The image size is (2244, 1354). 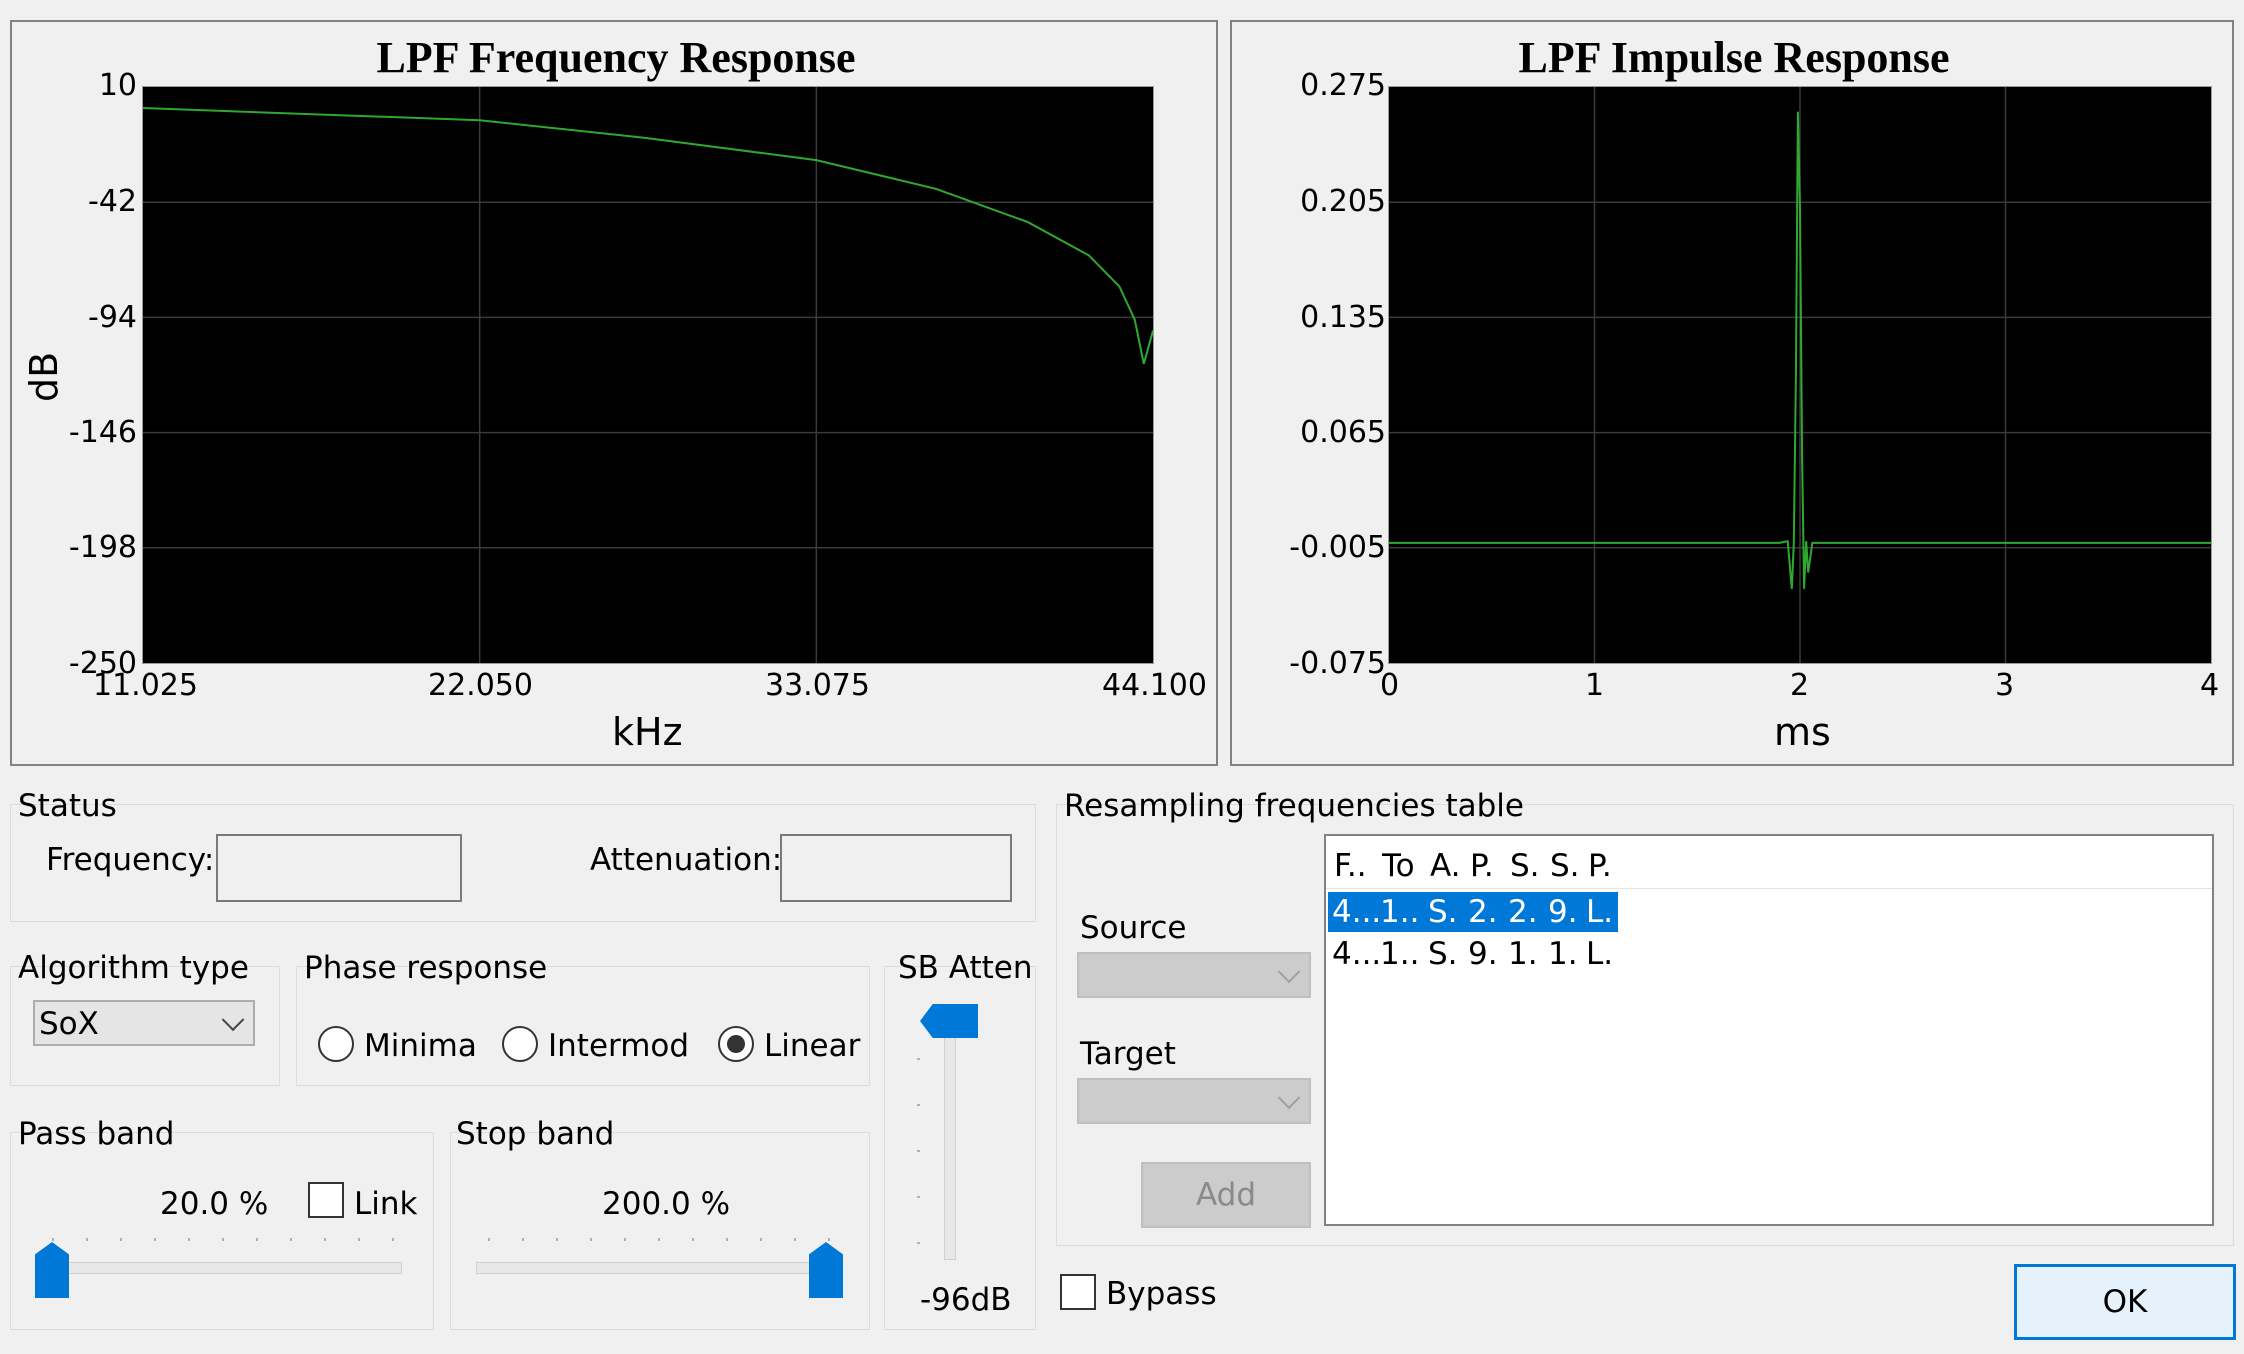 What do you see at coordinates (965, 968) in the screenshot?
I see `sb-atten-group-label: SB Atten` at bounding box center [965, 968].